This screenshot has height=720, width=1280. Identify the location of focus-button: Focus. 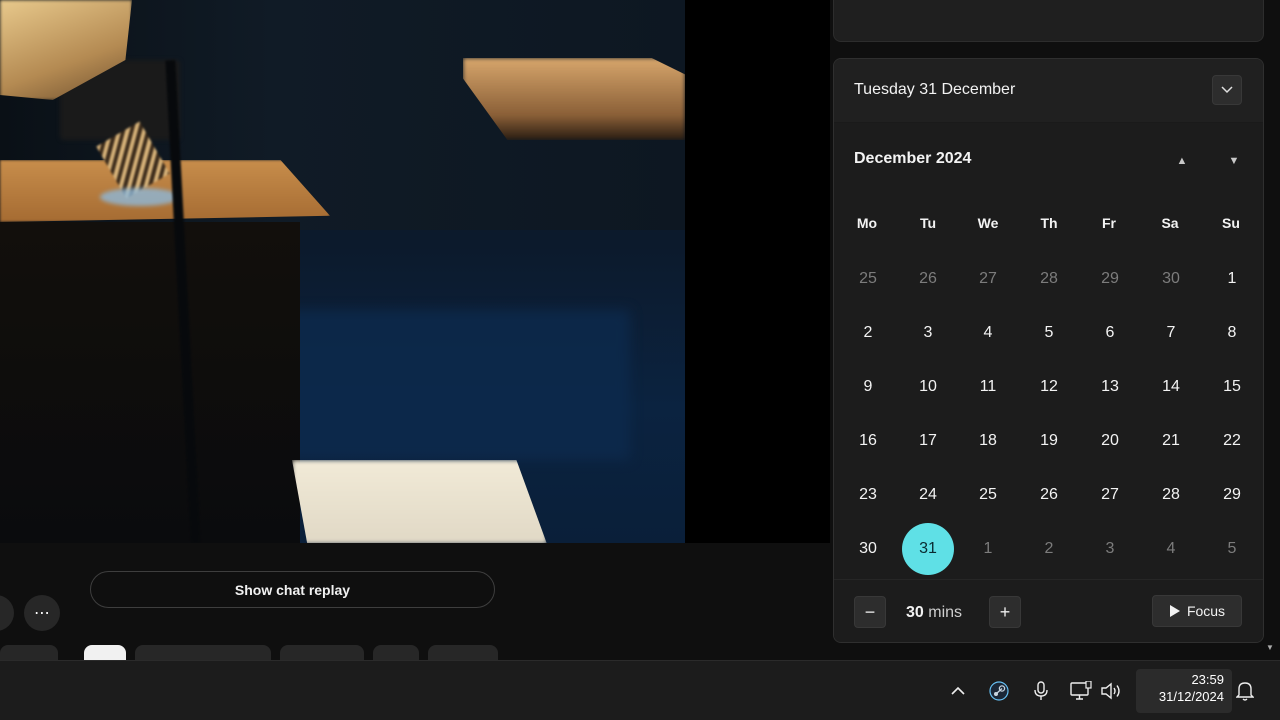
(1197, 611).